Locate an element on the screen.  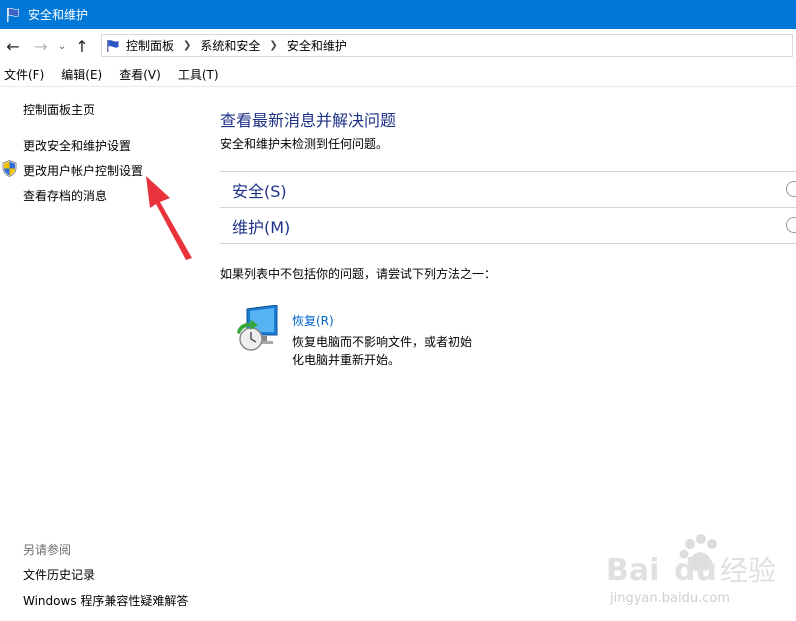
up-arrow-icon: ↑ is located at coordinates (82, 46).